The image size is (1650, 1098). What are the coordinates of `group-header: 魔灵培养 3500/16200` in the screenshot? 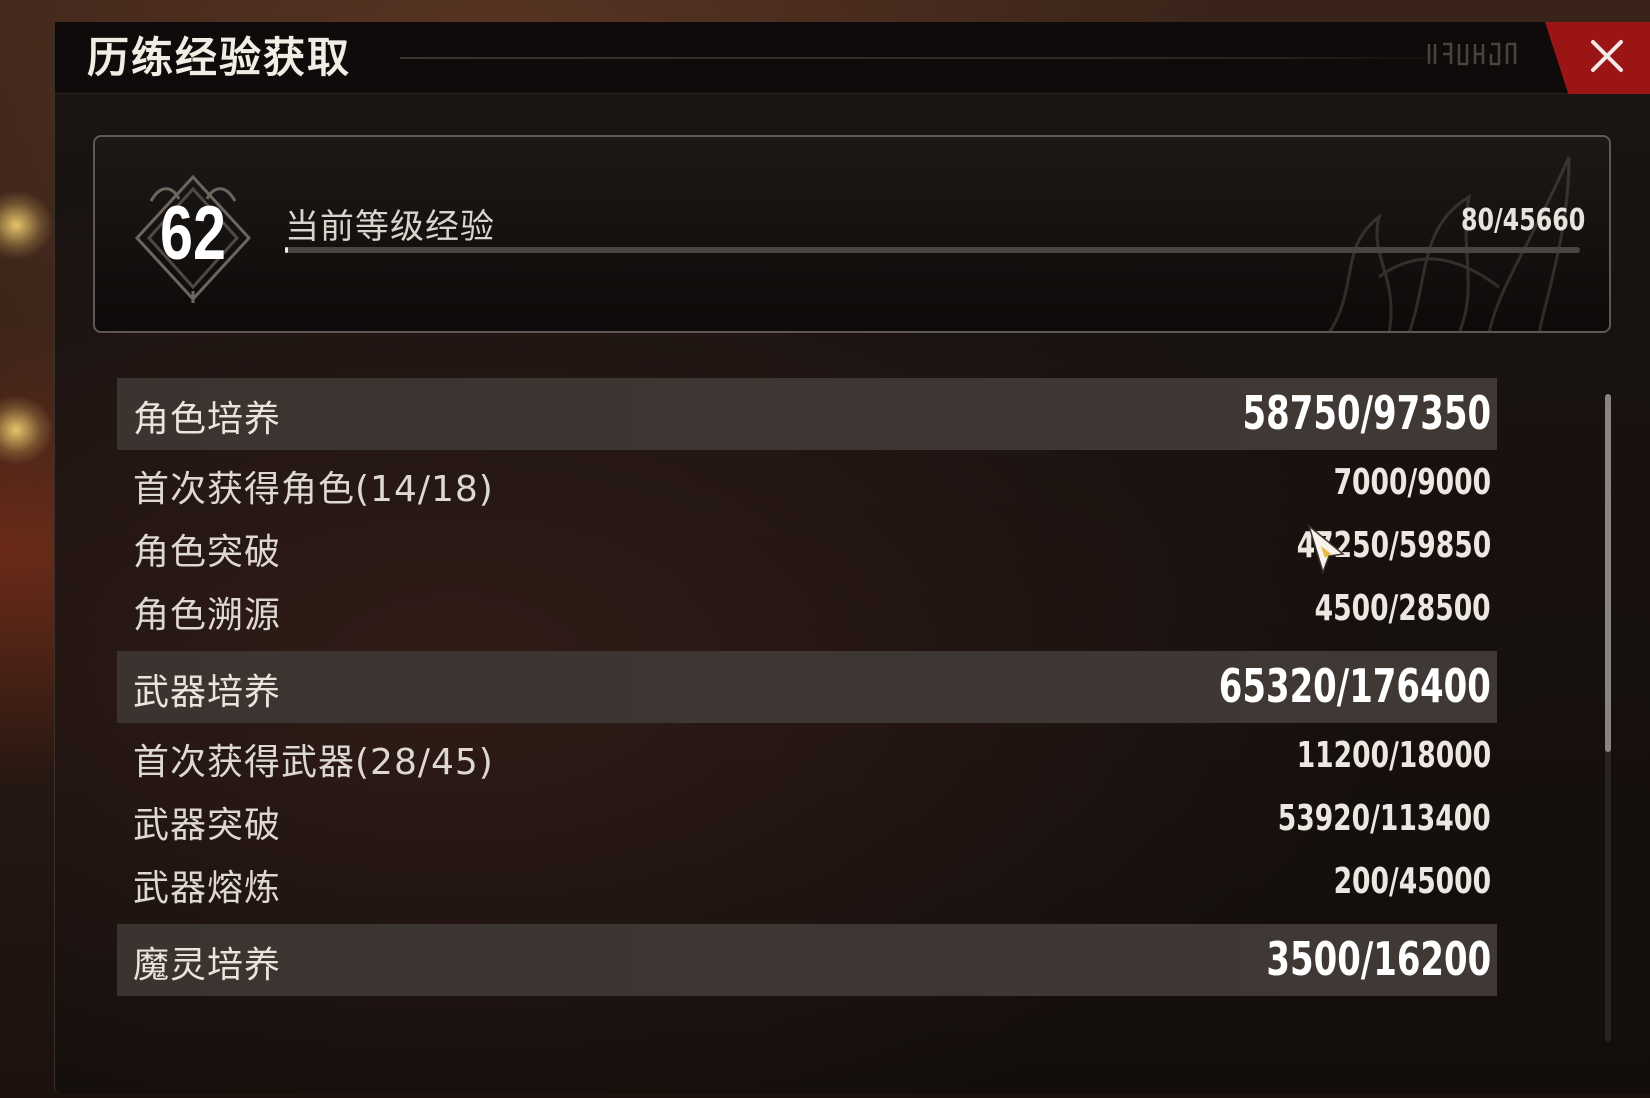 It's located at (807, 960).